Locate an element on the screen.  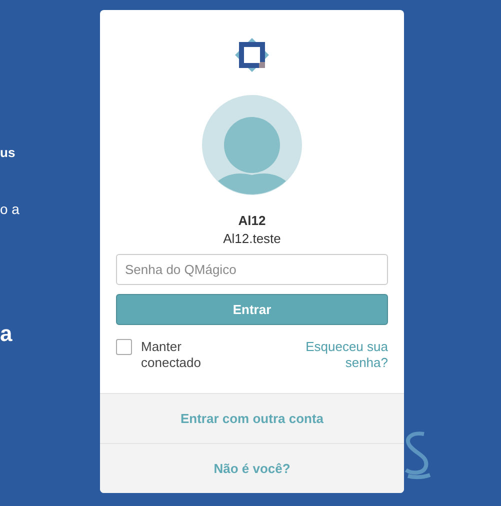
avatar-icon is located at coordinates (252, 145).